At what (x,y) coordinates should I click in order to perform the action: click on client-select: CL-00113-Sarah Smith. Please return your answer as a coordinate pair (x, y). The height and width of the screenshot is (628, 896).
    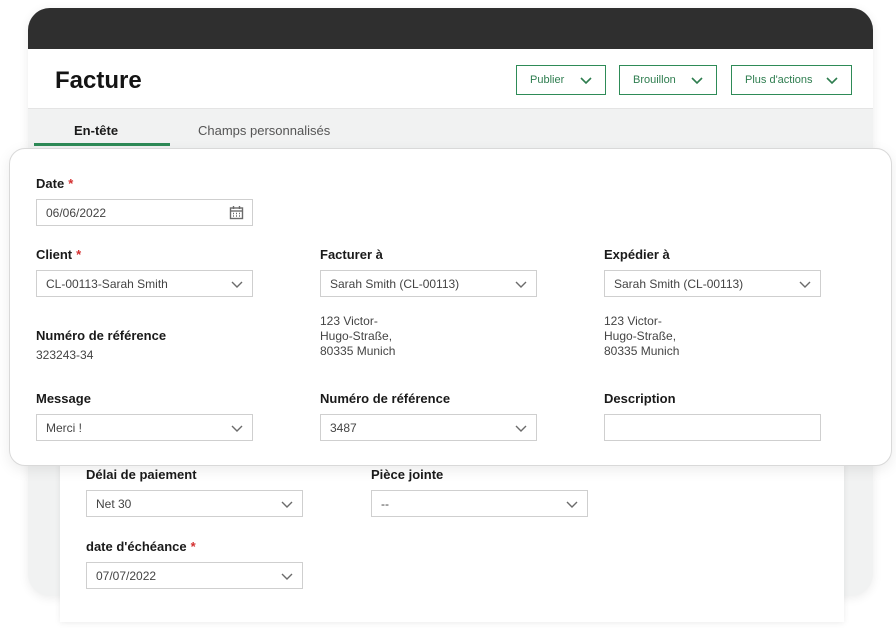
    Looking at the image, I should click on (144, 283).